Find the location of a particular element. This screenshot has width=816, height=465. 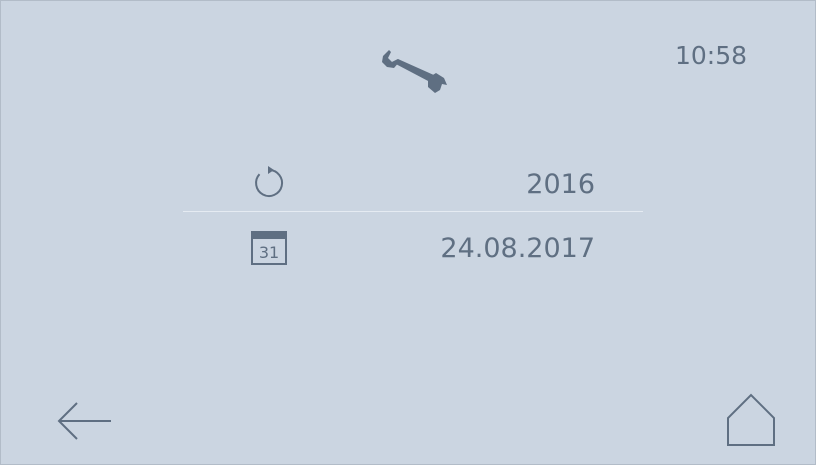

home-icon is located at coordinates (751, 419).